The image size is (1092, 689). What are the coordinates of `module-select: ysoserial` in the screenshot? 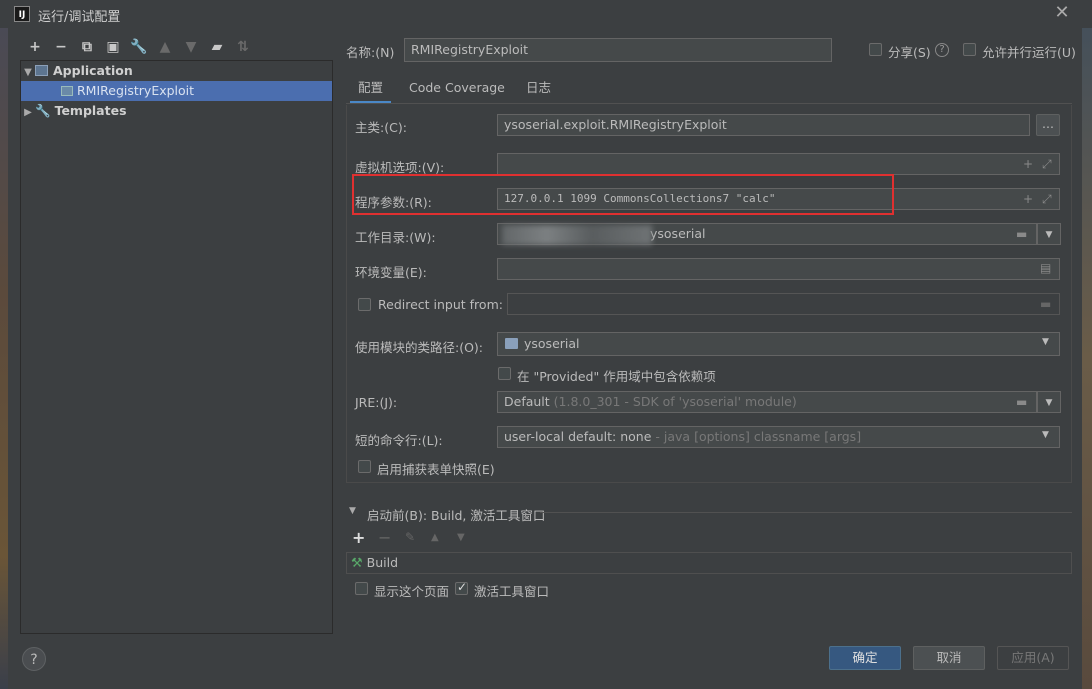 It's located at (778, 344).